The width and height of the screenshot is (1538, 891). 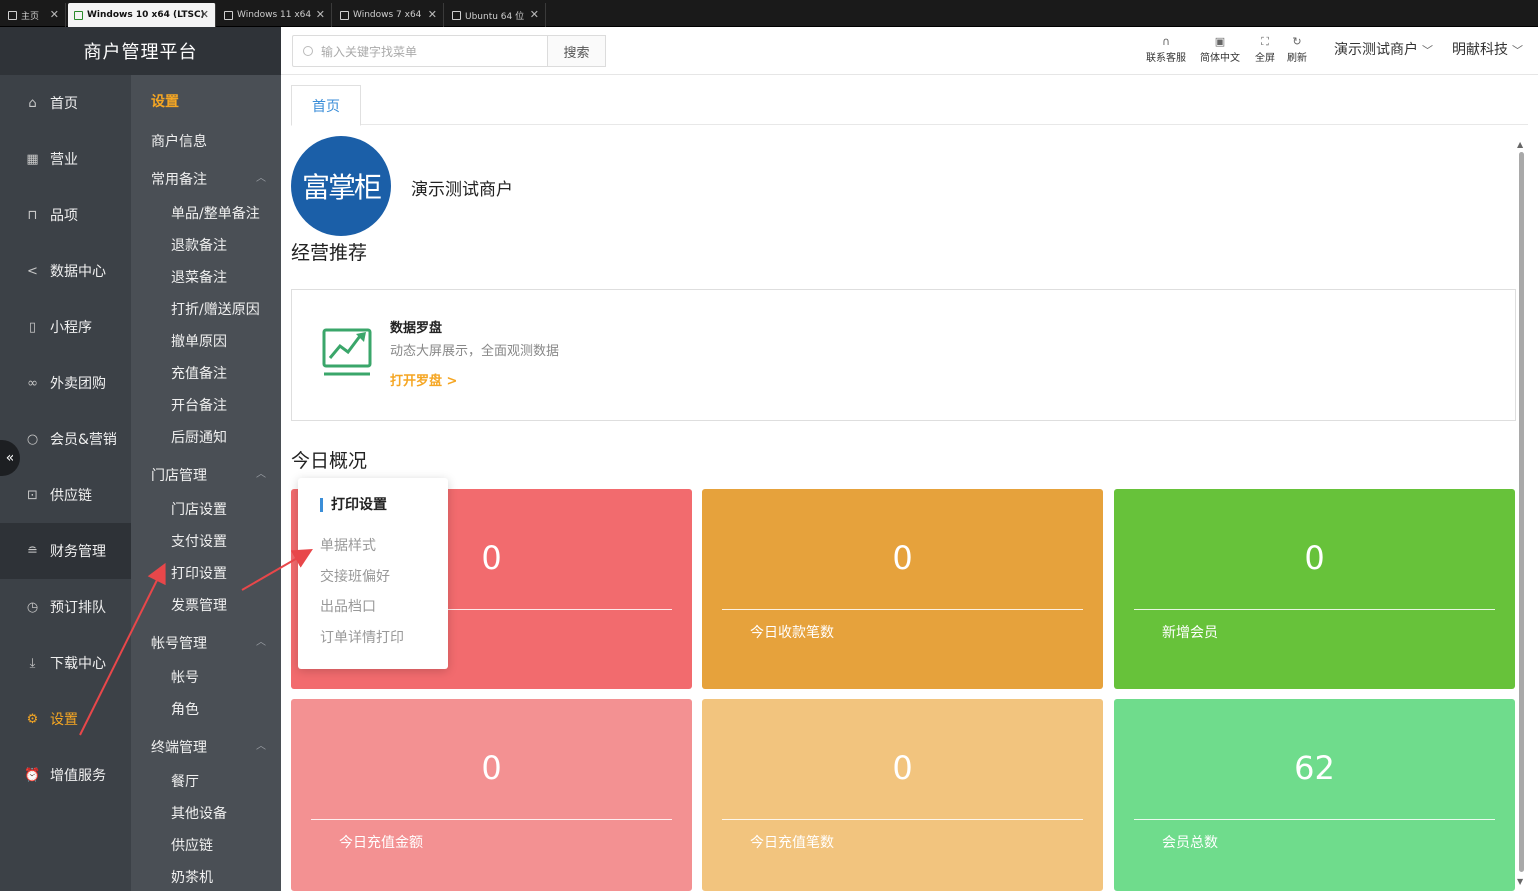 What do you see at coordinates (308, 51) in the screenshot?
I see `search-icon` at bounding box center [308, 51].